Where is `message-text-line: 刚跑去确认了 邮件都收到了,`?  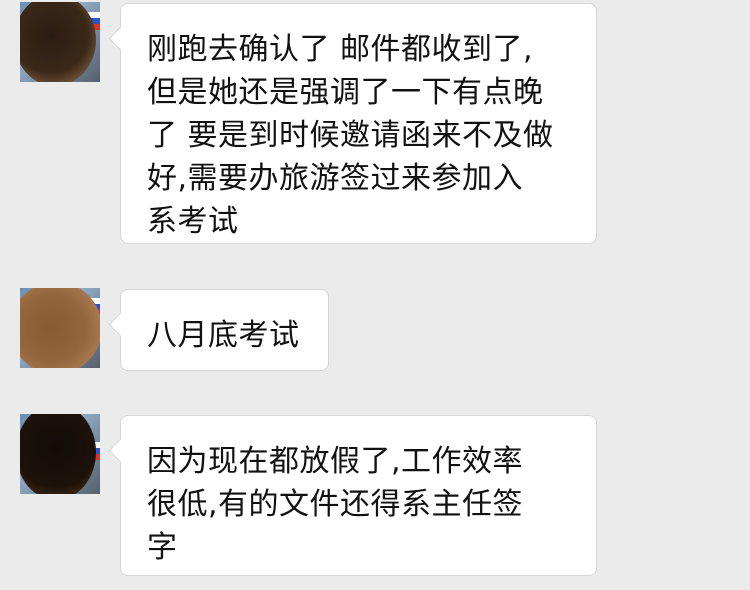 message-text-line: 刚跑去确认了 邮件都收到了, is located at coordinates (340, 49).